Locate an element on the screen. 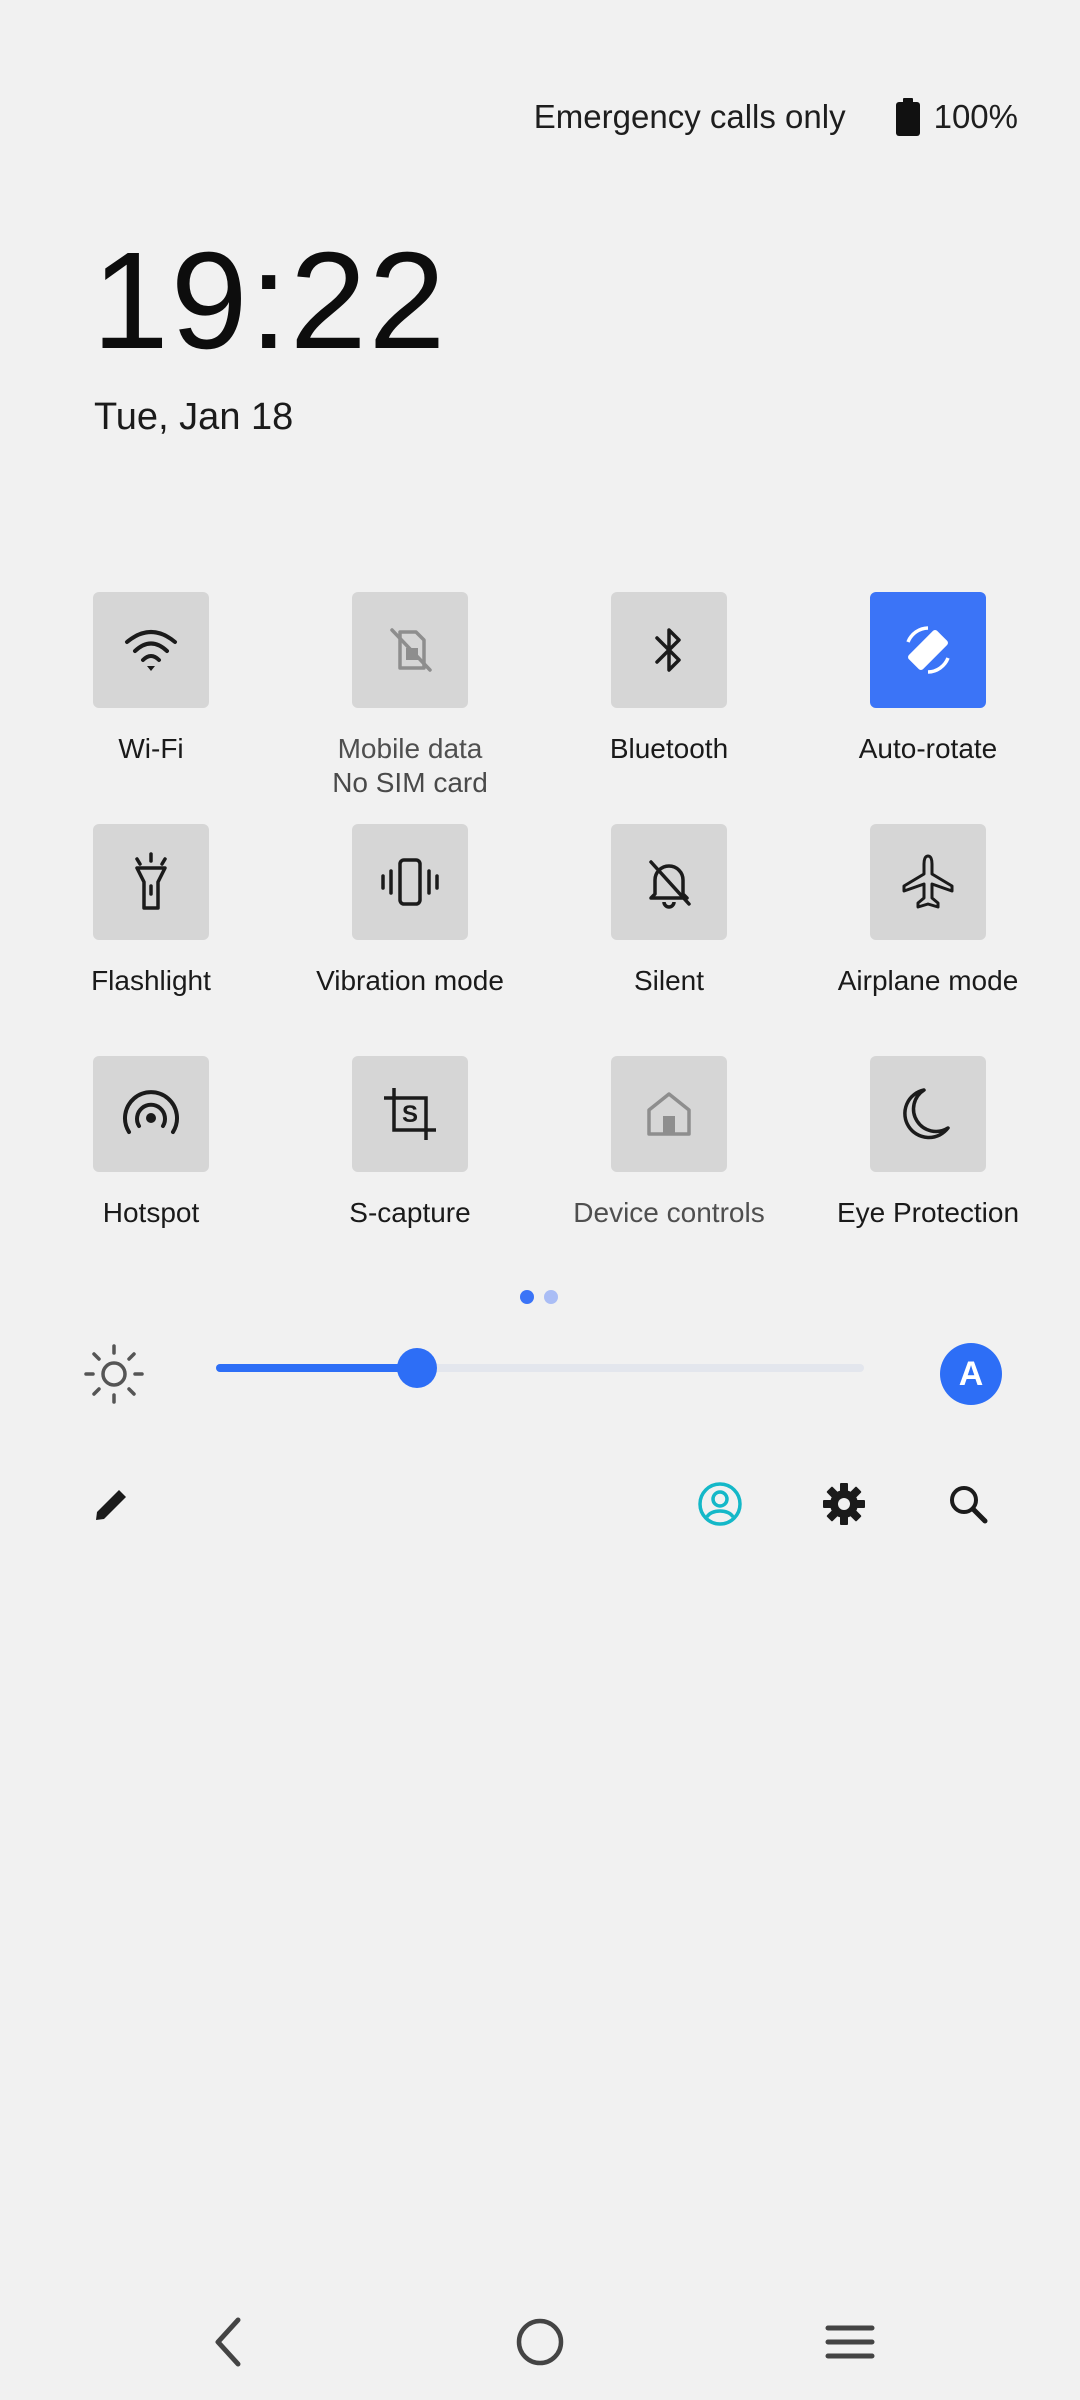  gear-icon is located at coordinates (844, 1504).